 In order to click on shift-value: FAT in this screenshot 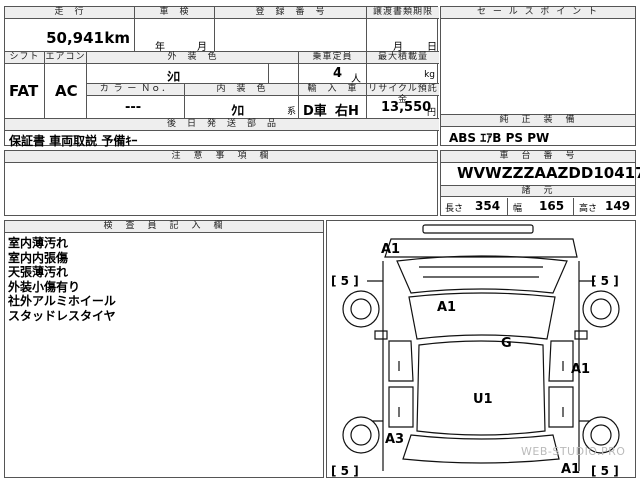, I will do `click(24, 91)`.